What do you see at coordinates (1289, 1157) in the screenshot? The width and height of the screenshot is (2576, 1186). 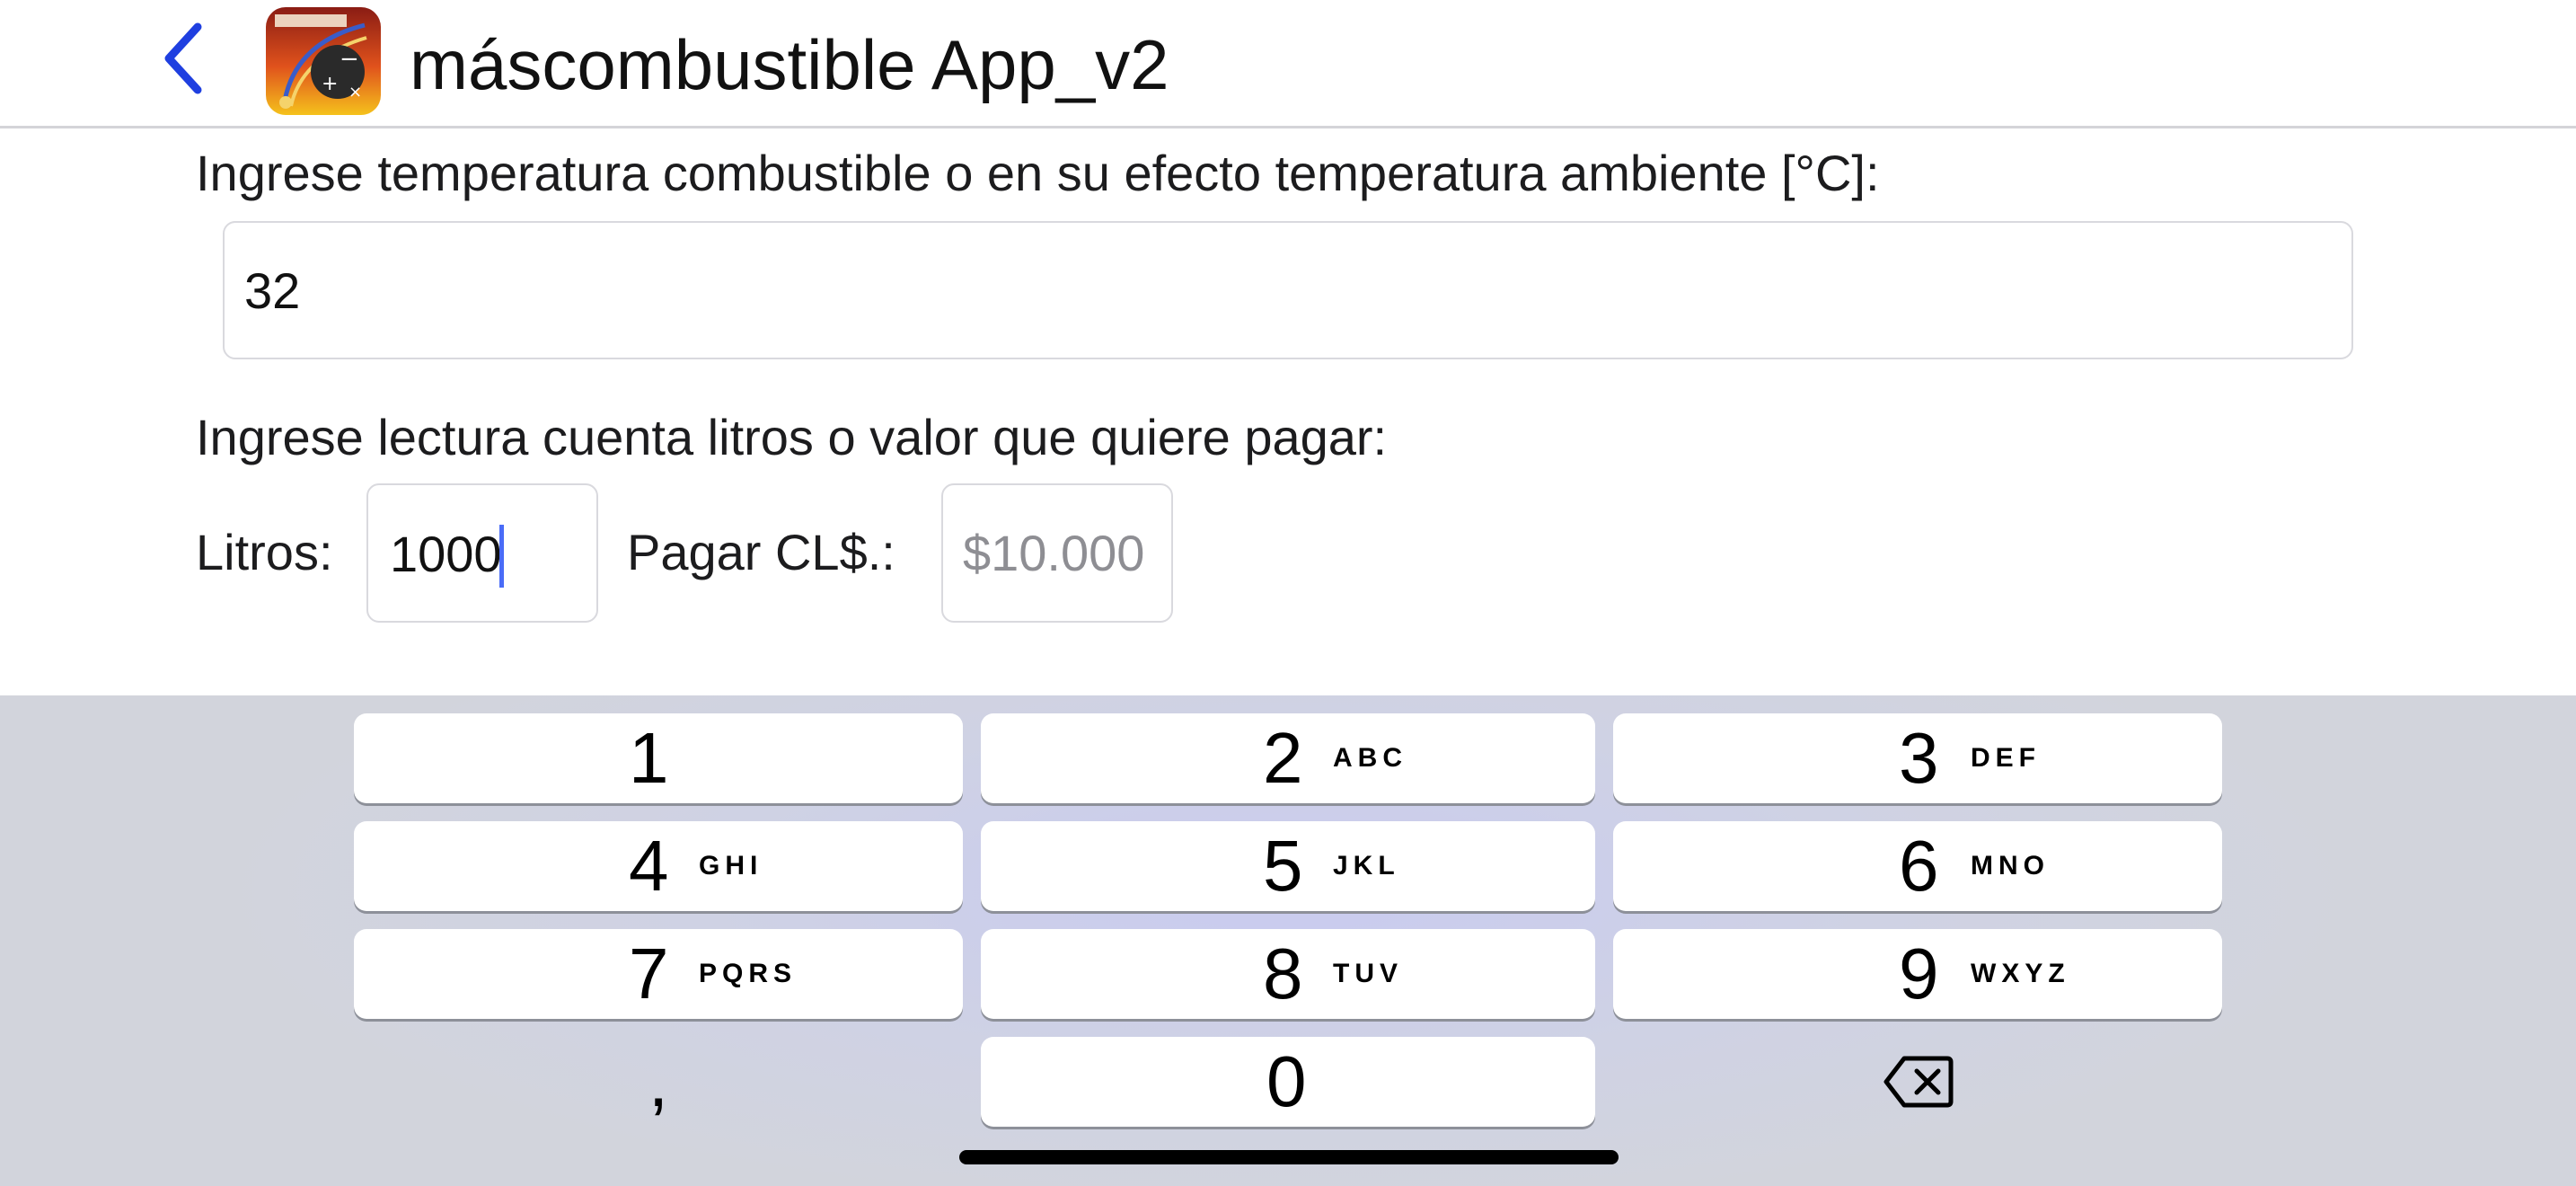 I see `home-indicator` at bounding box center [1289, 1157].